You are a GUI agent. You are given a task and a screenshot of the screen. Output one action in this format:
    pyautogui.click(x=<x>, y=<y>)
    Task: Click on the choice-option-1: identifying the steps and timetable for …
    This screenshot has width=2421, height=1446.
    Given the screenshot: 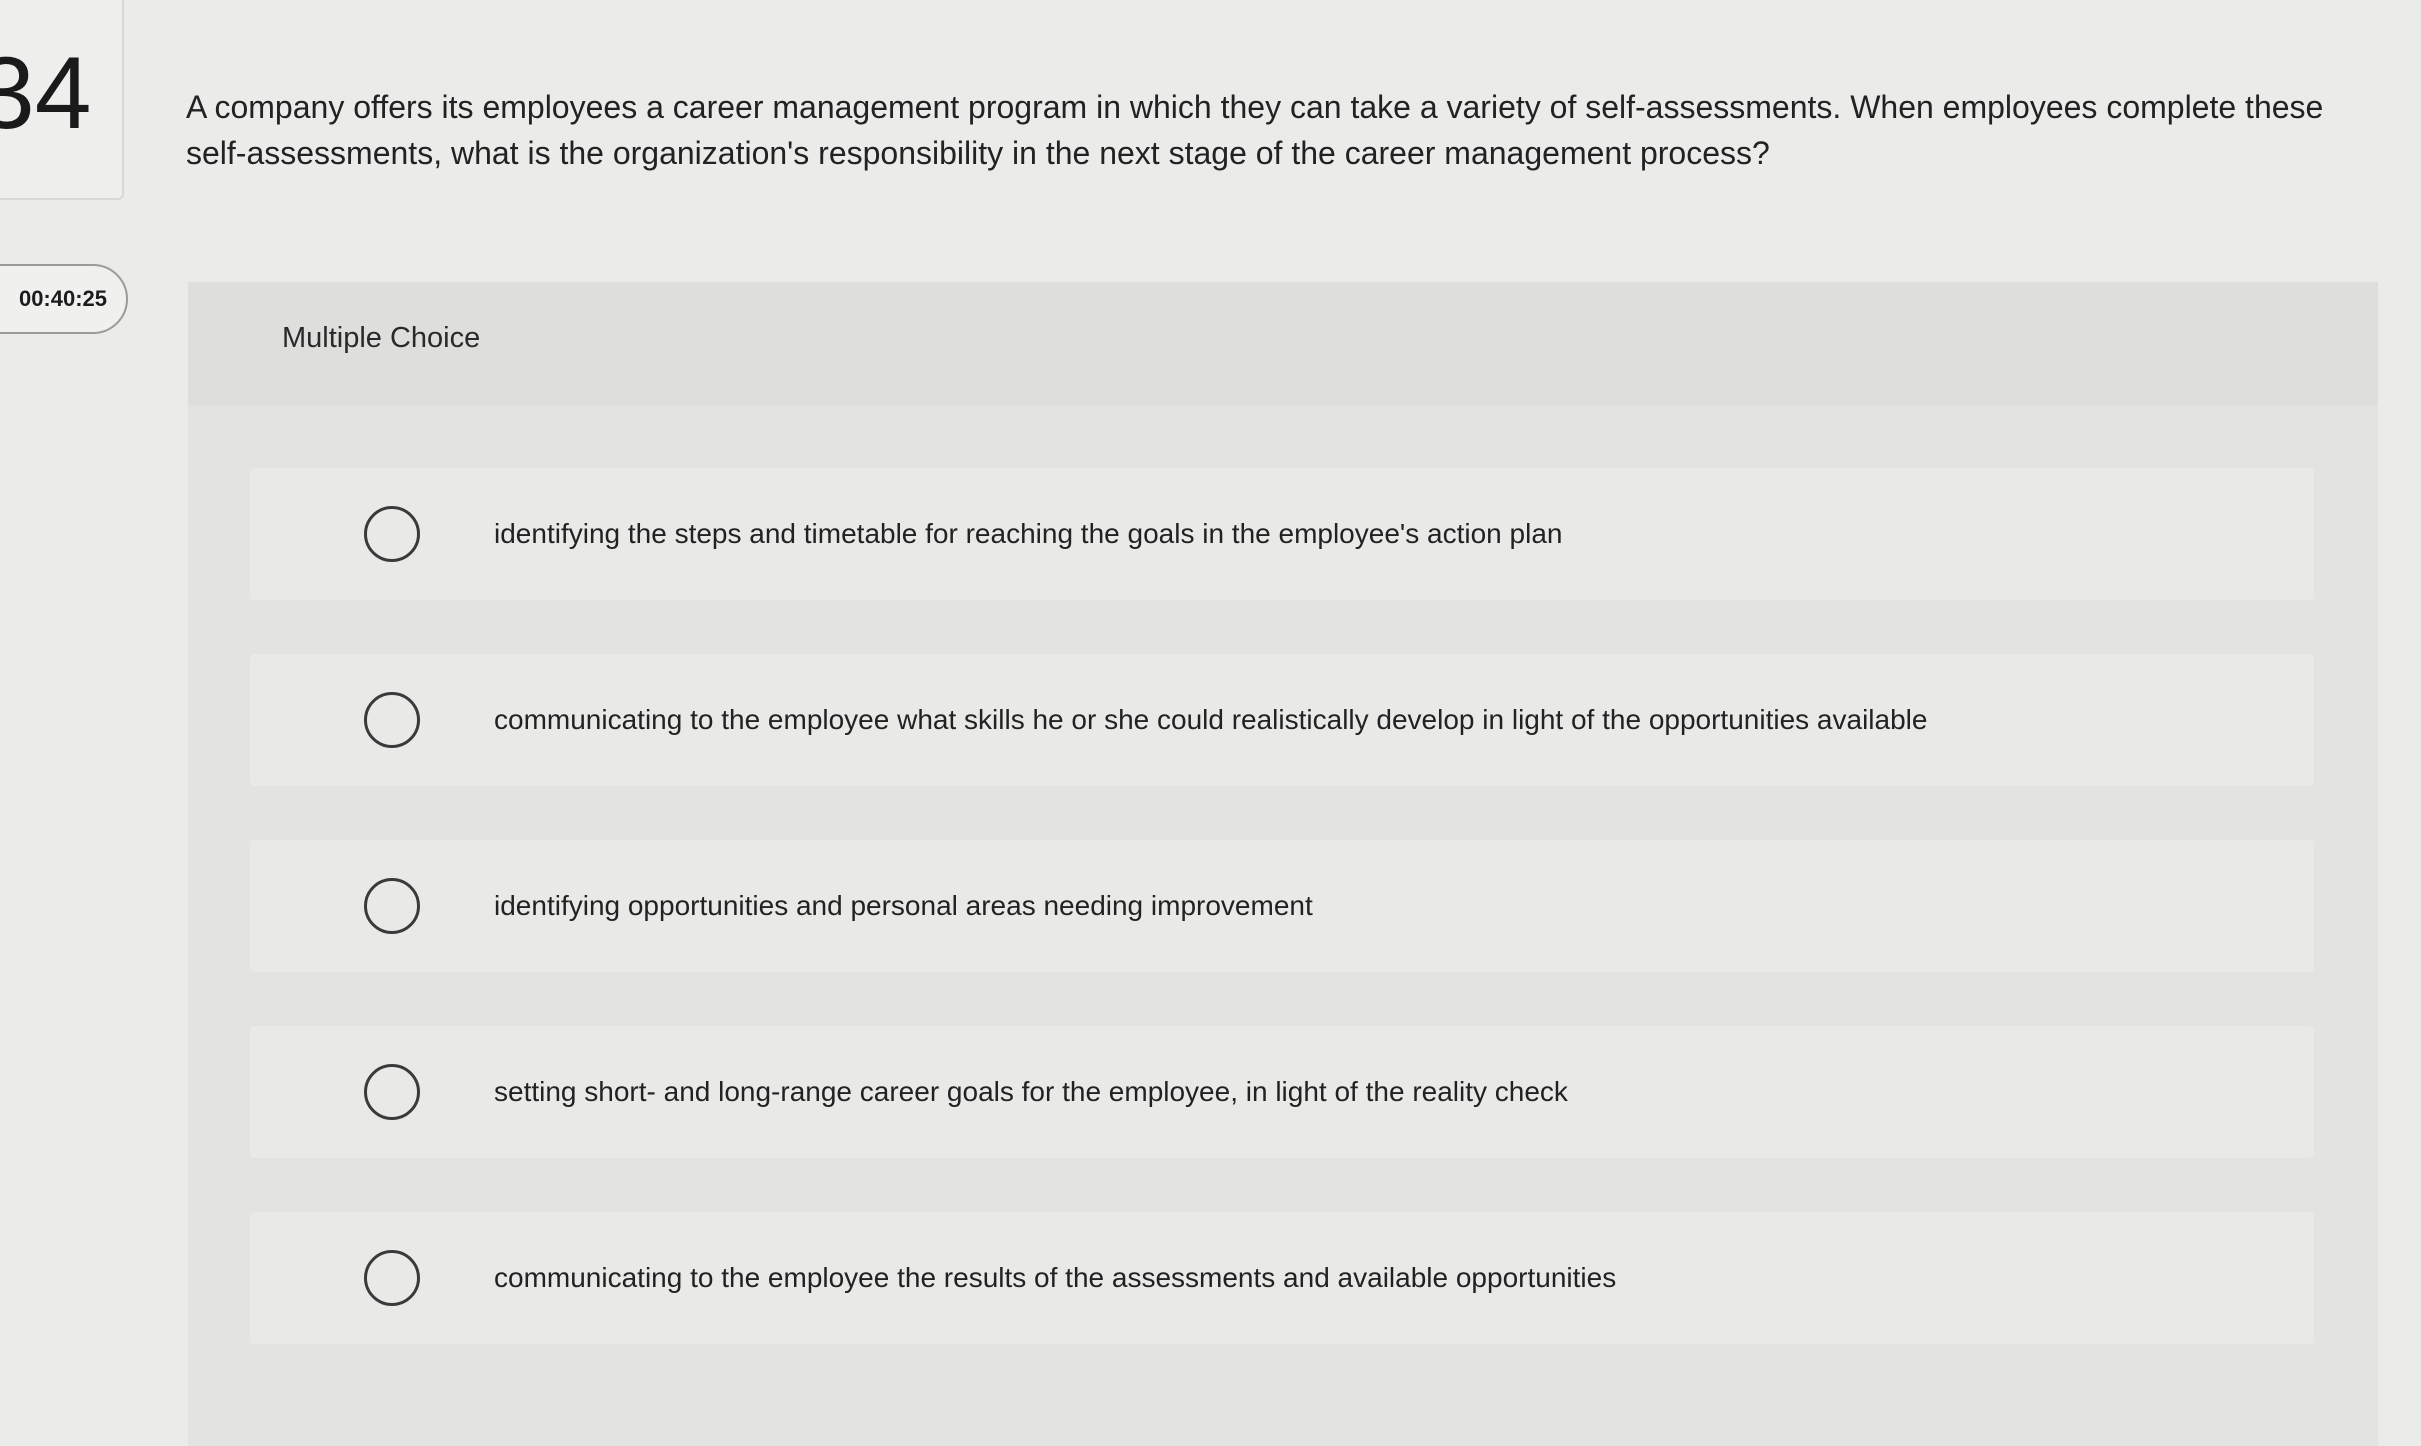 What is the action you would take?
    pyautogui.click(x=1282, y=534)
    